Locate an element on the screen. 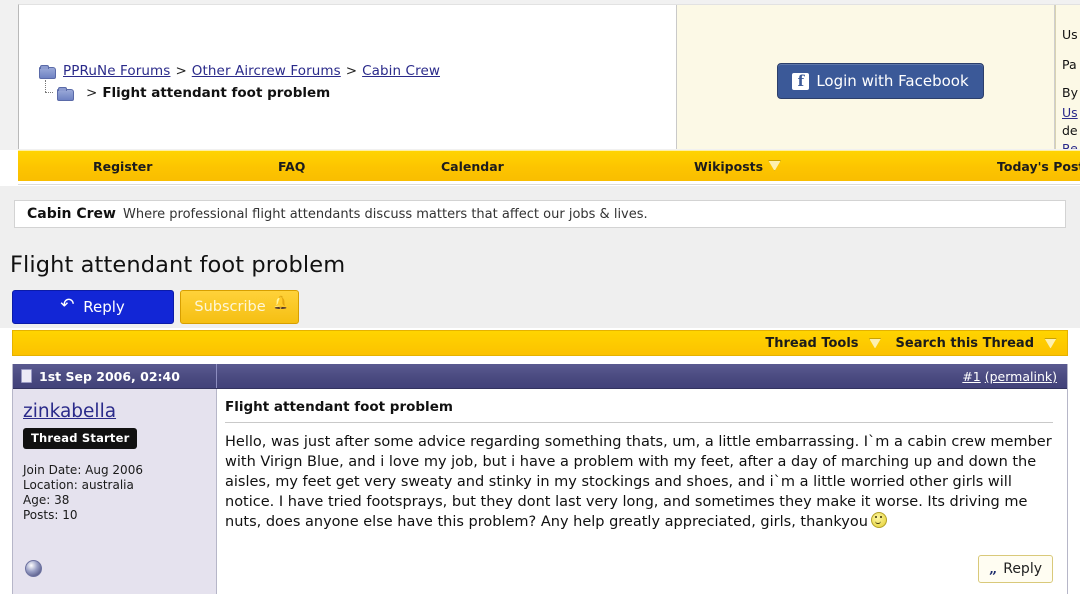  search-this-thread-menu: Search this Thread is located at coordinates (976, 343).